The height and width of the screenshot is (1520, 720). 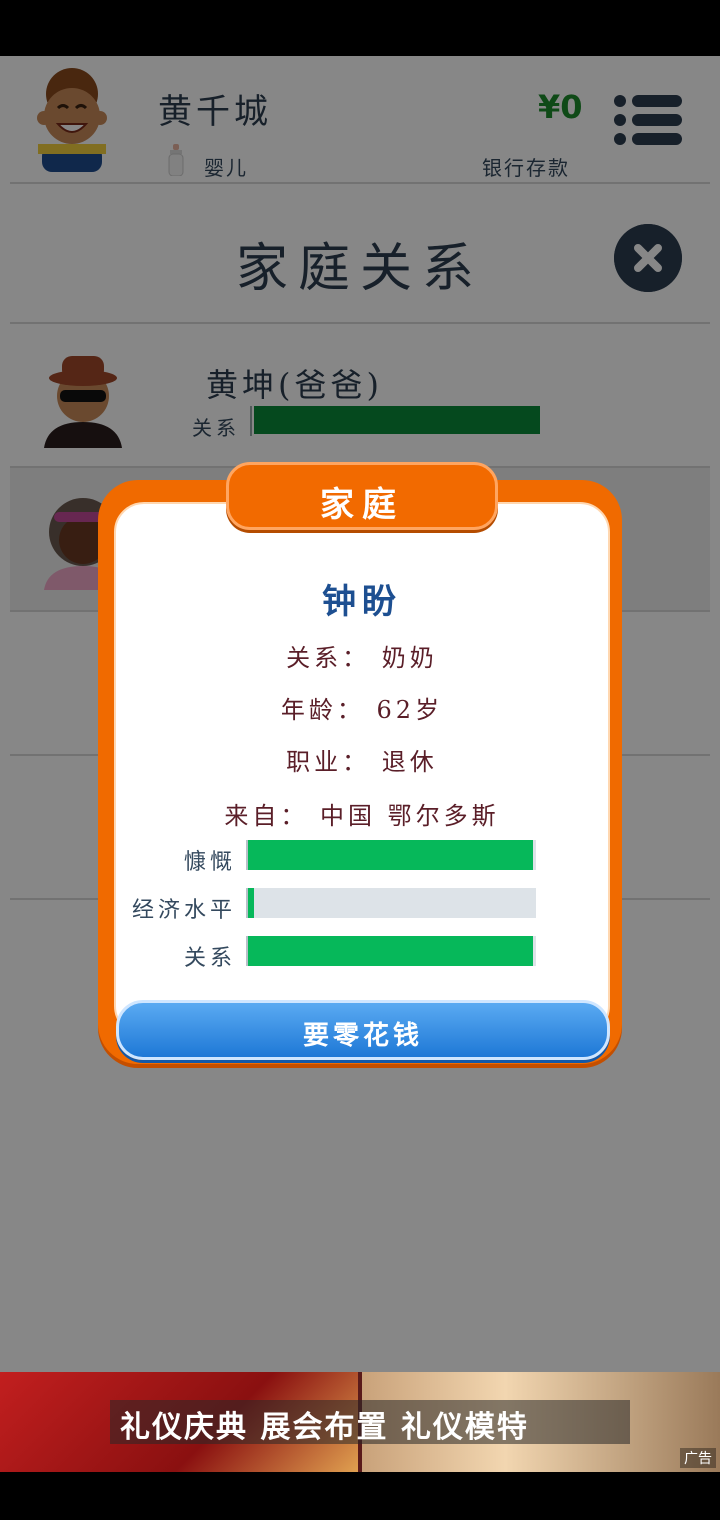 What do you see at coordinates (362, 602) in the screenshot?
I see `member-name: 钟盼` at bounding box center [362, 602].